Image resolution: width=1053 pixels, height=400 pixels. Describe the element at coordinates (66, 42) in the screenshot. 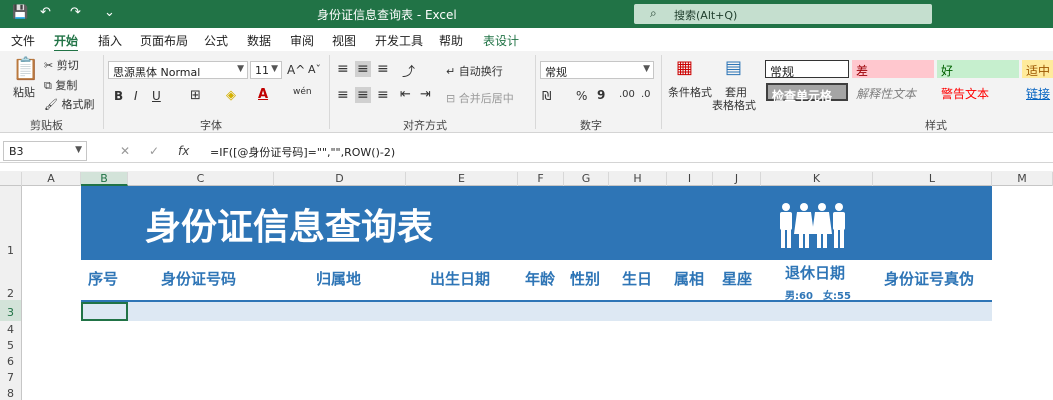

I see `tab-home: 开始` at that location.